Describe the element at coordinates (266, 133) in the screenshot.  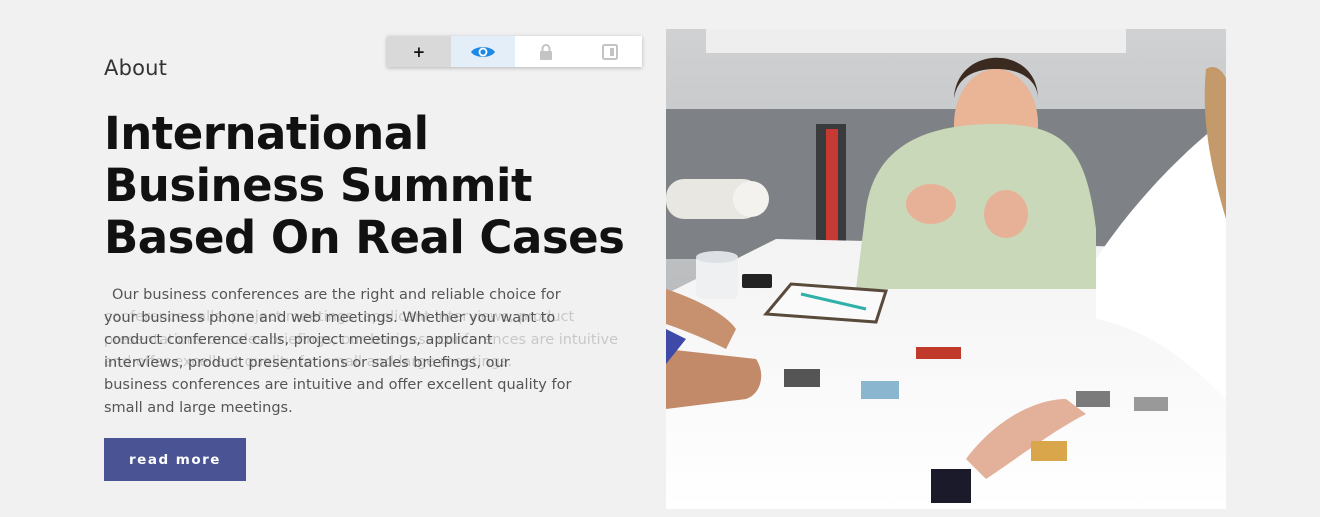
I see `headline-line-1: International` at that location.